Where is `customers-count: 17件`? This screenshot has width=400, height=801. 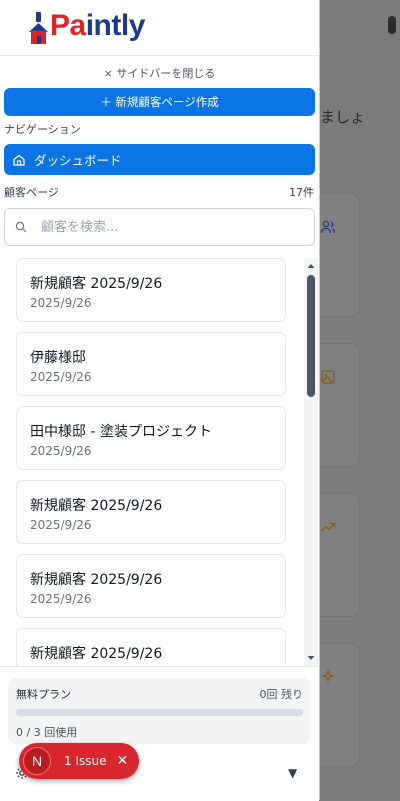 customers-count: 17件 is located at coordinates (301, 192).